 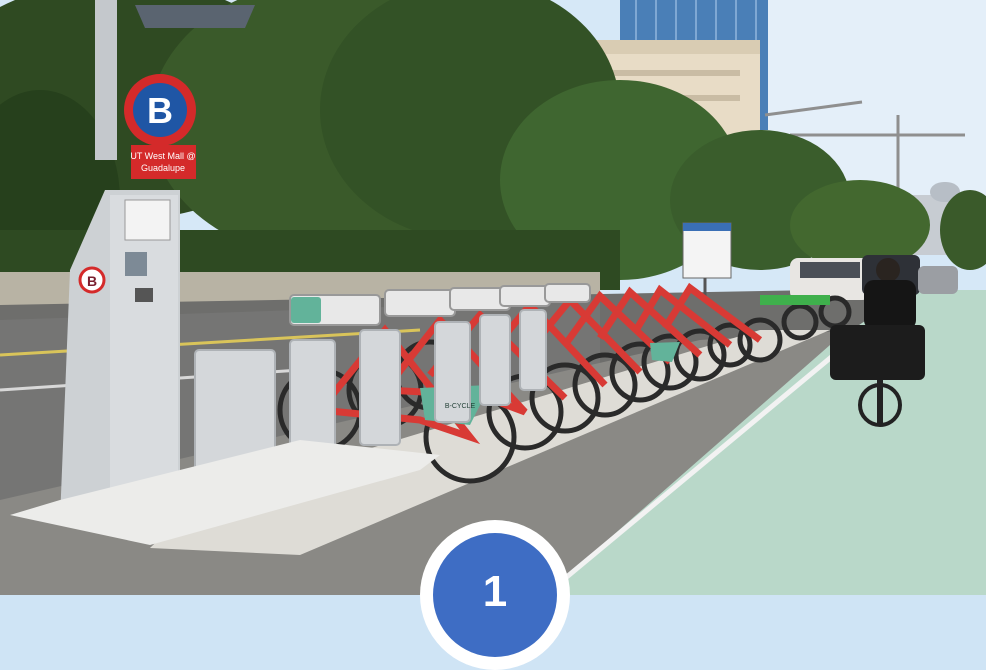 What do you see at coordinates (160, 110) in the screenshot?
I see `station-letter: B` at bounding box center [160, 110].